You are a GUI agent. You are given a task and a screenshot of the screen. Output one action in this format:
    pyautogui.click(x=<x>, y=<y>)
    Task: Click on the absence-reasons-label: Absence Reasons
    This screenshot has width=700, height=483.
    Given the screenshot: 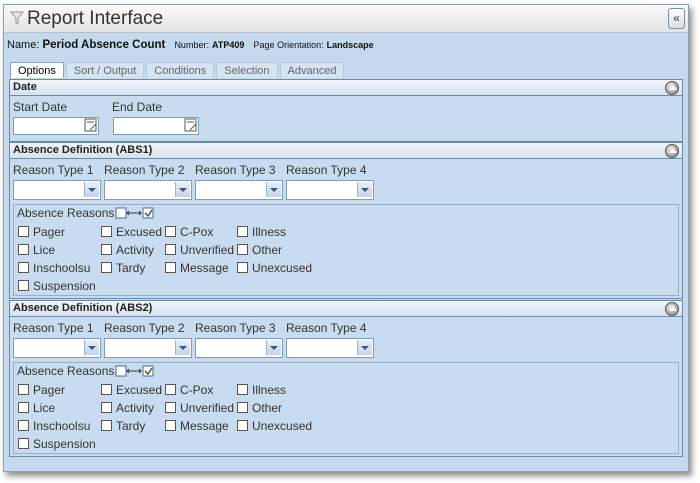 What is the action you would take?
    pyautogui.click(x=66, y=371)
    